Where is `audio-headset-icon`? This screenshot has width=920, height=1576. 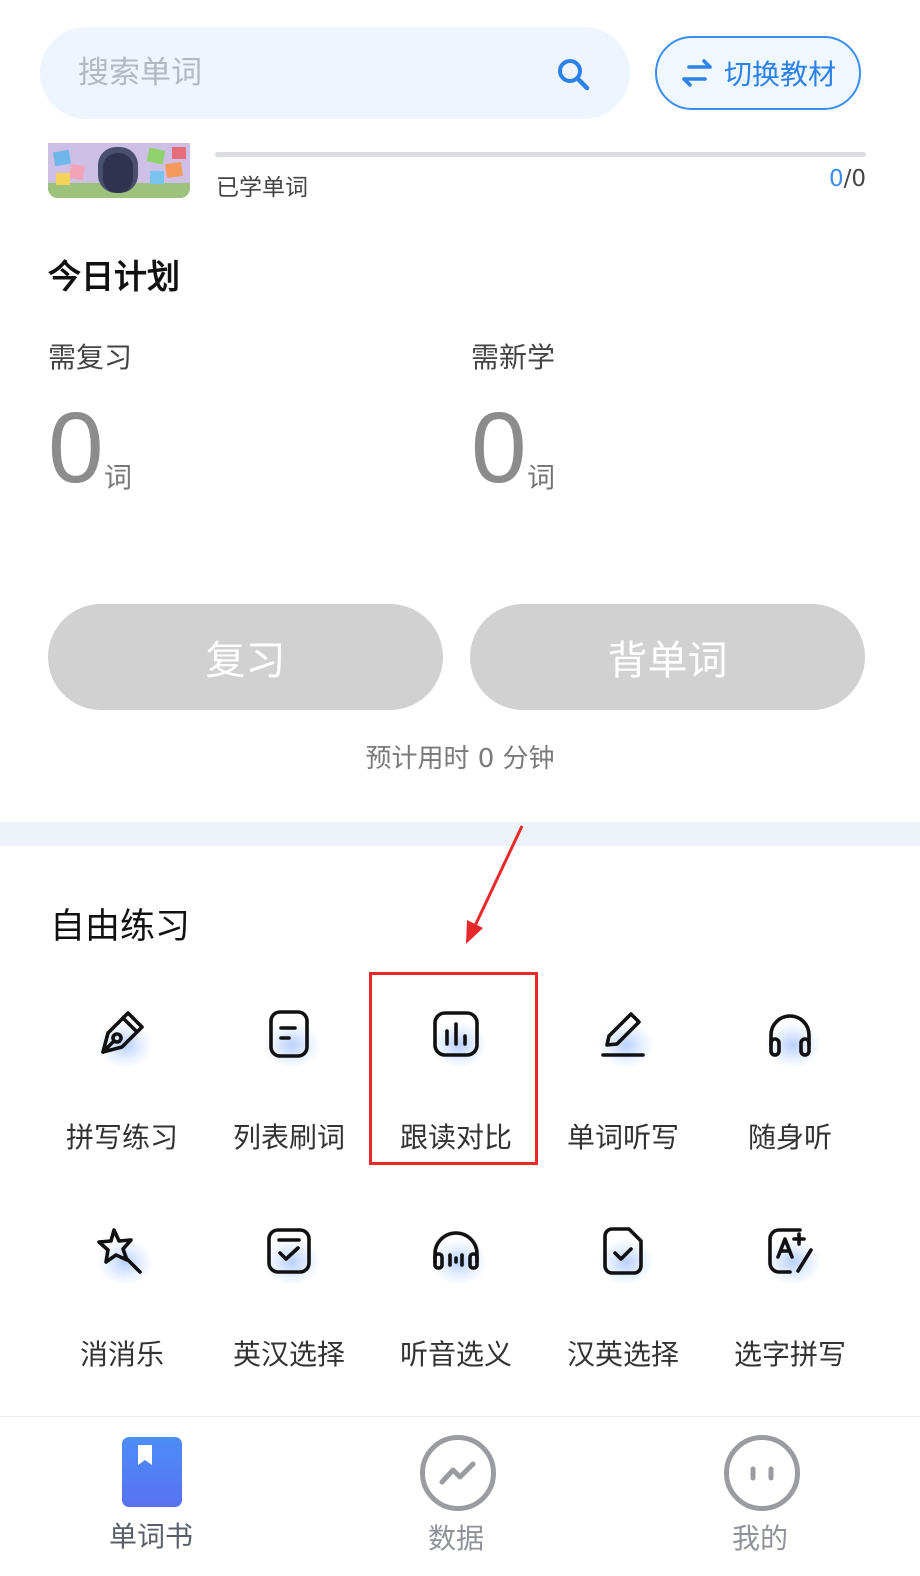
audio-headset-icon is located at coordinates (456, 1250).